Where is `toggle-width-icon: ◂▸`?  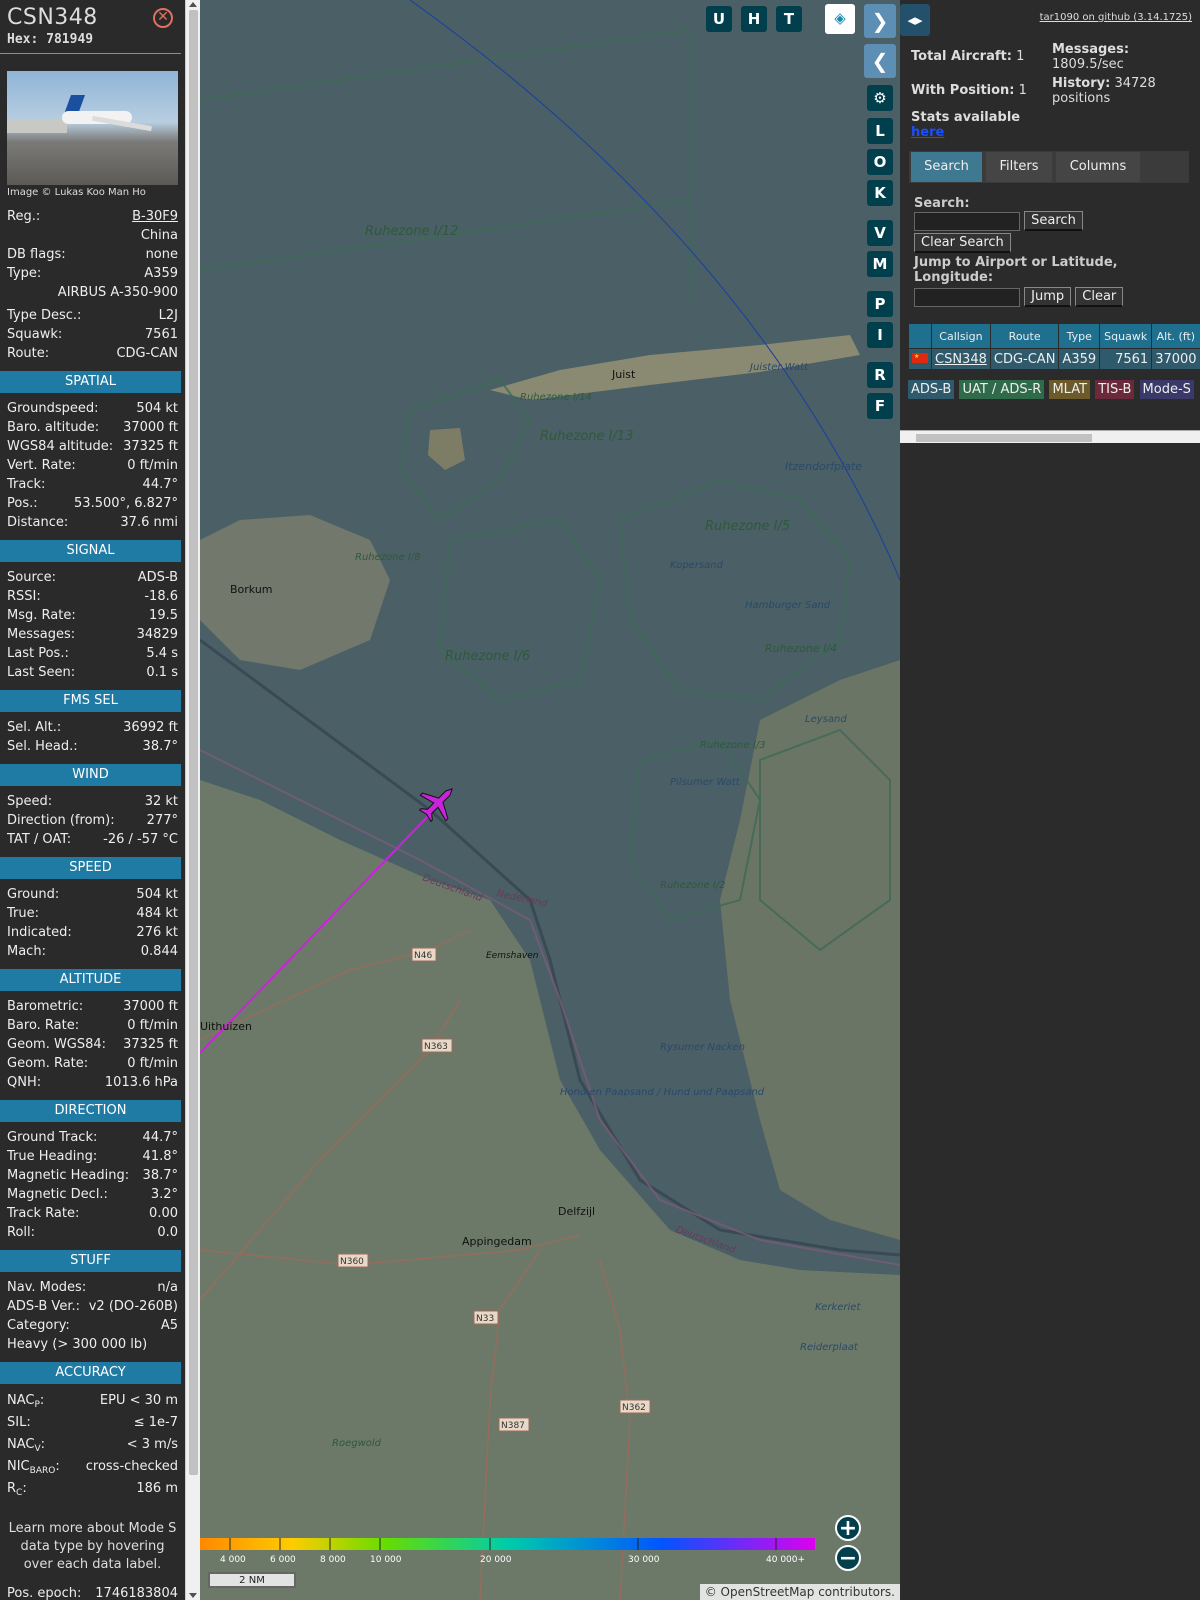
toggle-width-icon: ◂▸ is located at coordinates (915, 20).